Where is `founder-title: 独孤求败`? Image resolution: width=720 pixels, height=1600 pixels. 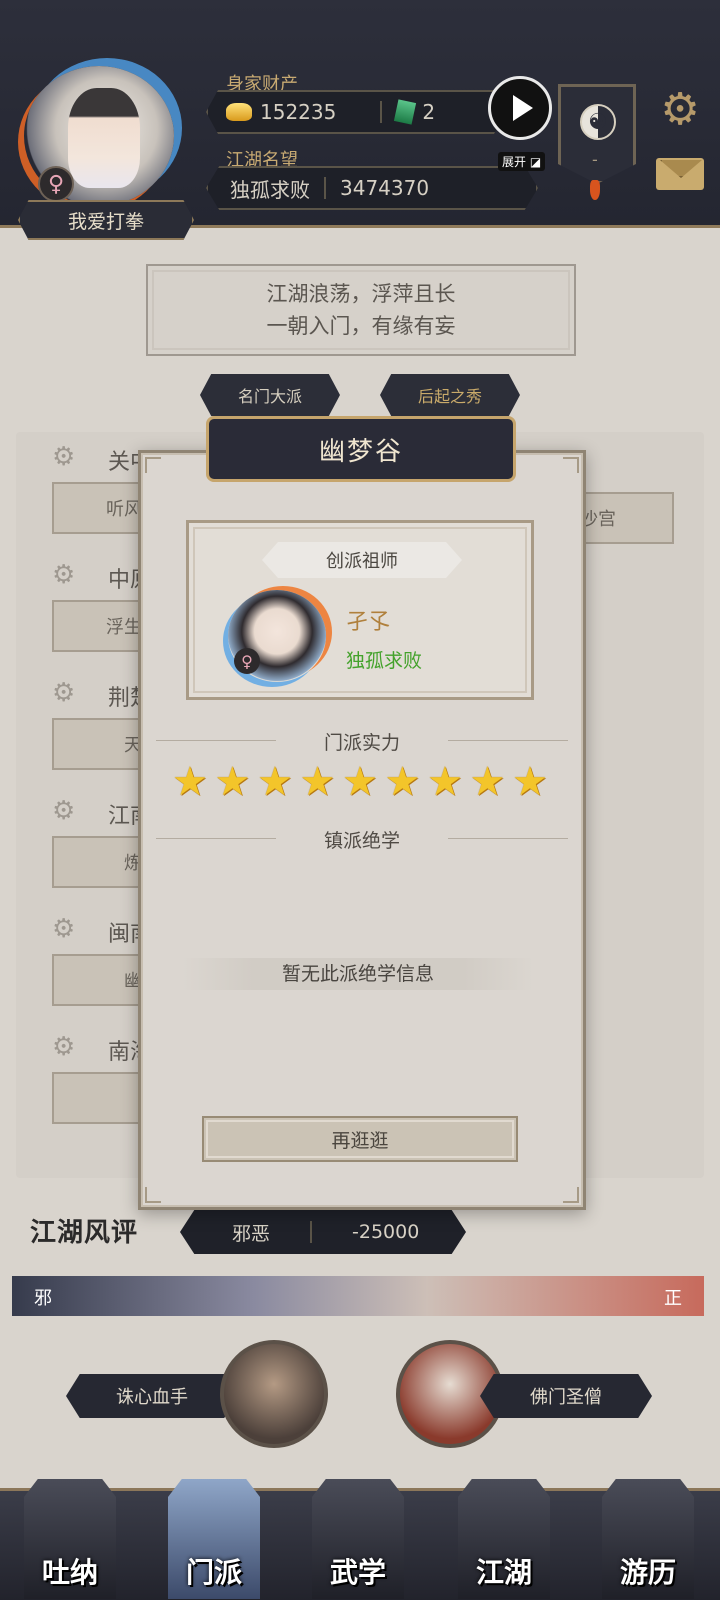
founder-title: 独孤求败 is located at coordinates (384, 661).